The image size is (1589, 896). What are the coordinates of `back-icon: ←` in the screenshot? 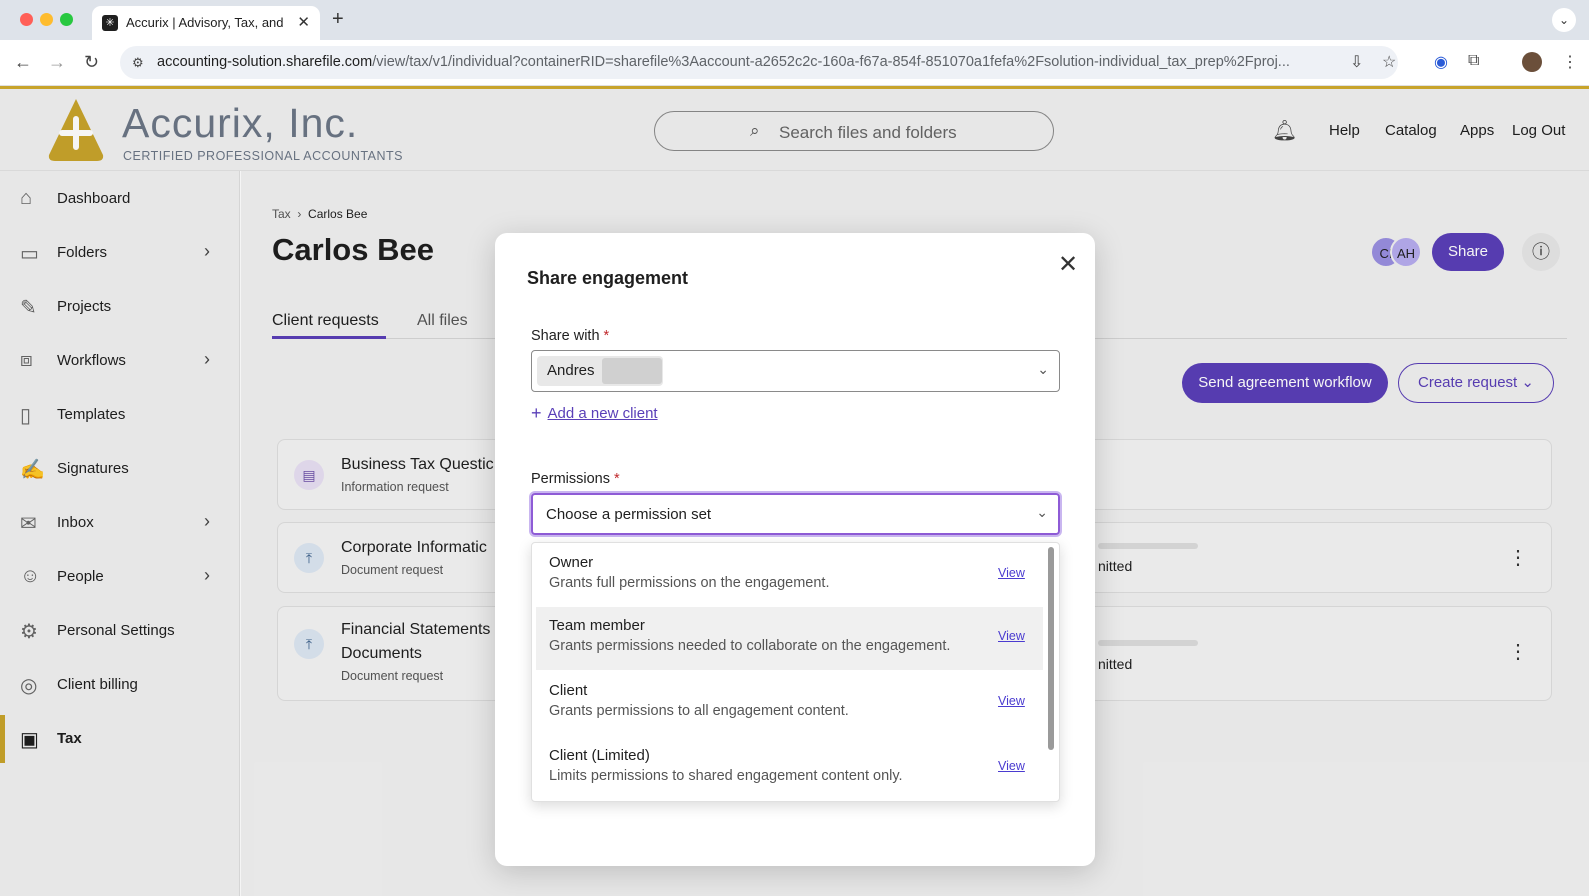 It's located at (23, 62).